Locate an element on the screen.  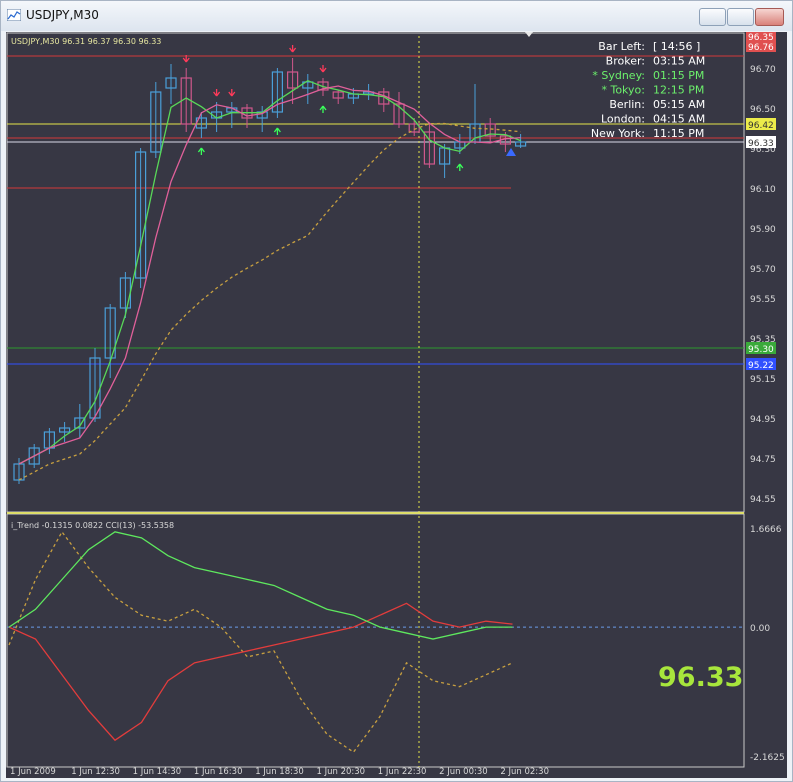
indicator-axis-label: 0.00 is located at coordinates (760, 629).